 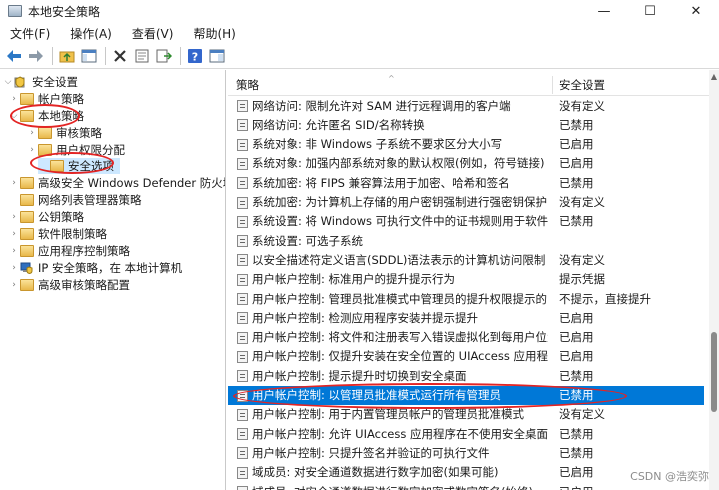 I want to click on tree-item-security-settings: ⌵ 安全设置, so click(x=40, y=82).